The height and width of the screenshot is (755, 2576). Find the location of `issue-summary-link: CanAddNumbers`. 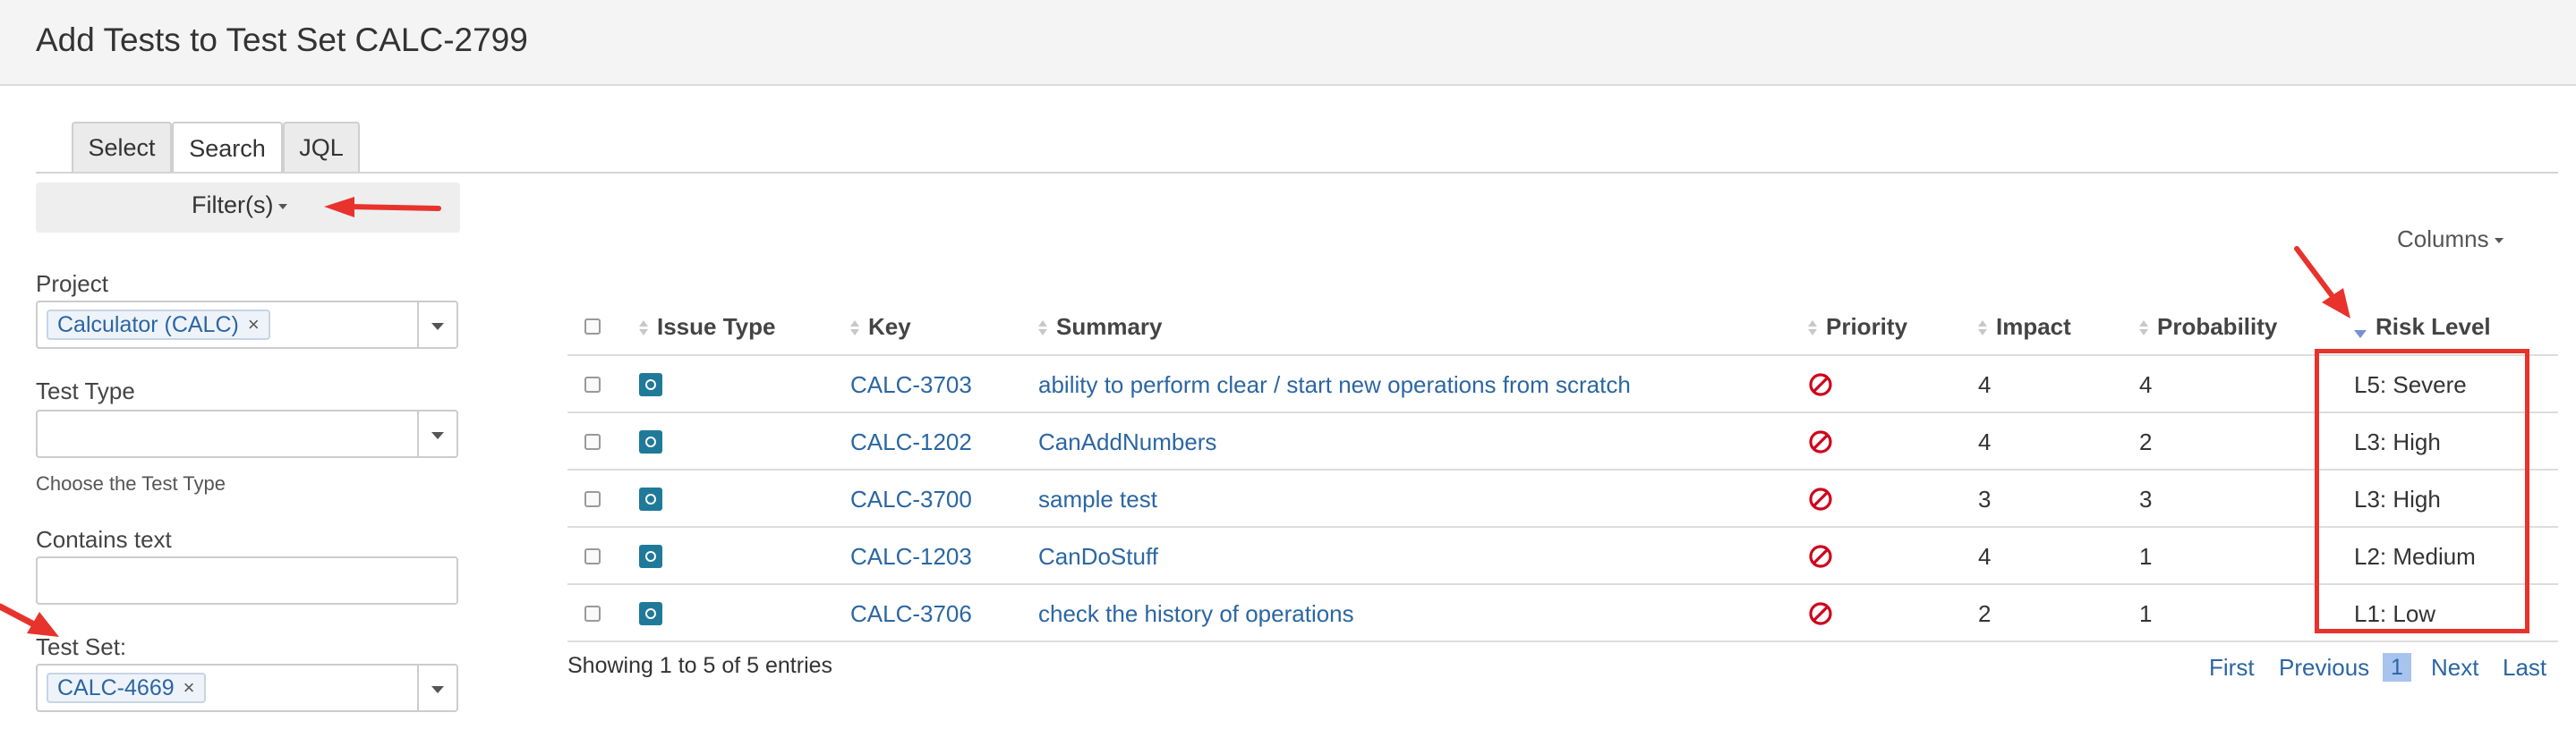

issue-summary-link: CanAddNumbers is located at coordinates (1127, 442).